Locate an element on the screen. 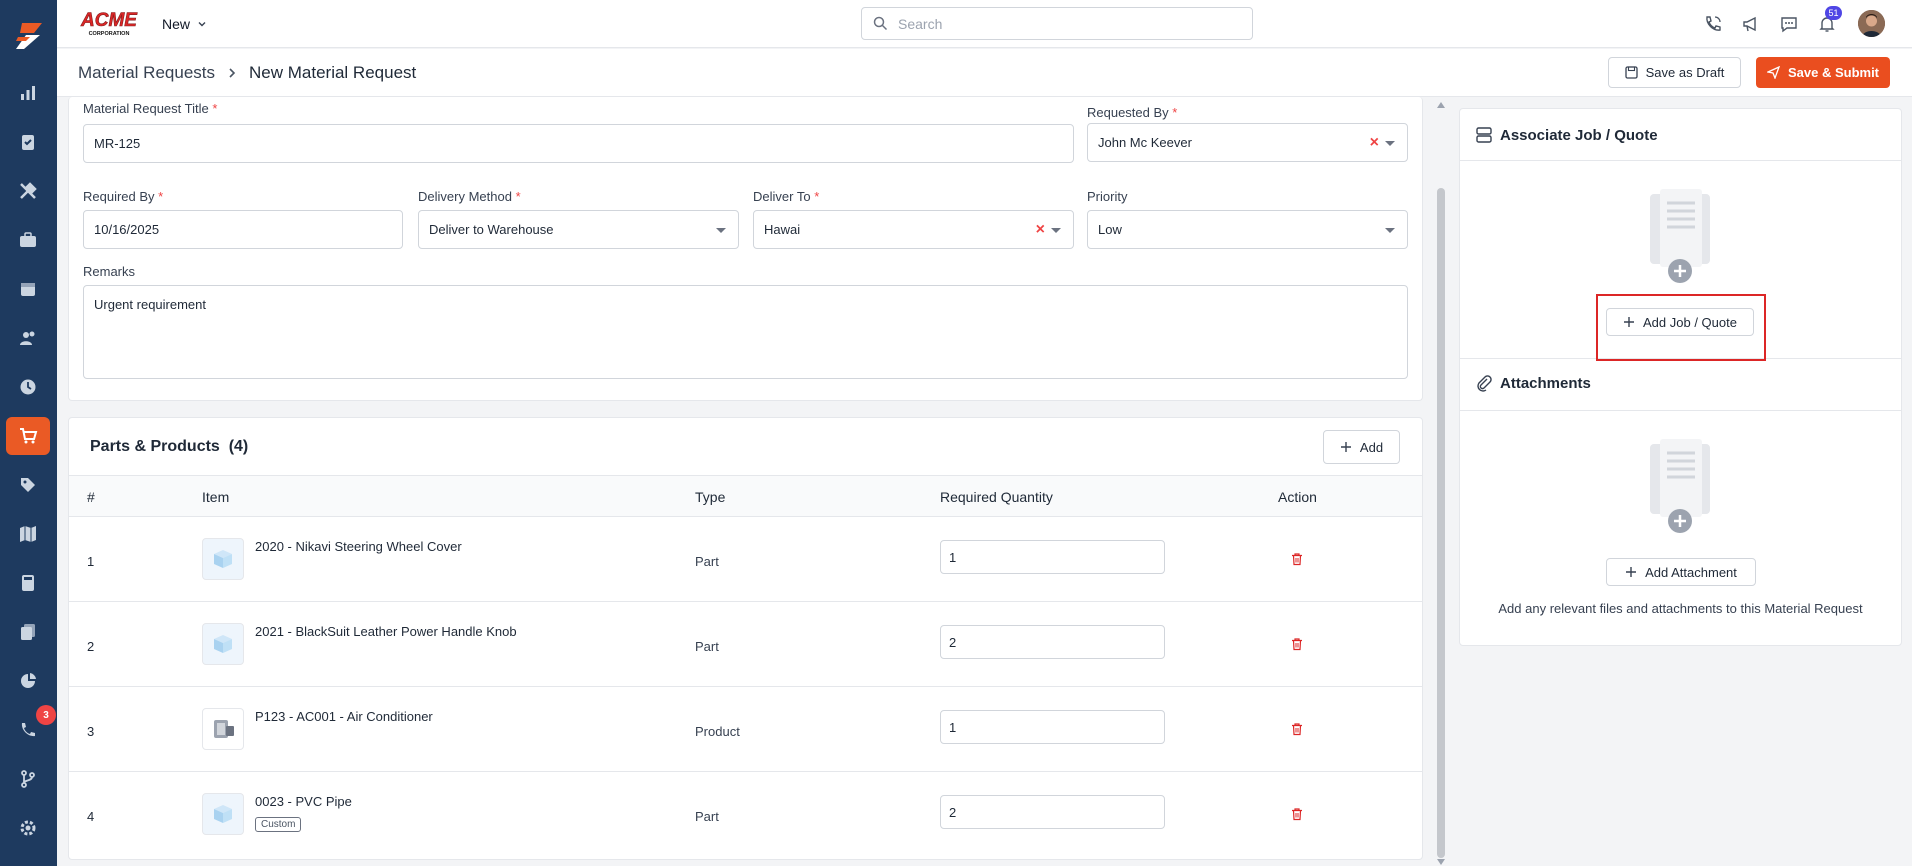 The width and height of the screenshot is (1912, 866). table-row: 4 0023 - PVC Pipe Custom Part 2 is located at coordinates (745, 814).